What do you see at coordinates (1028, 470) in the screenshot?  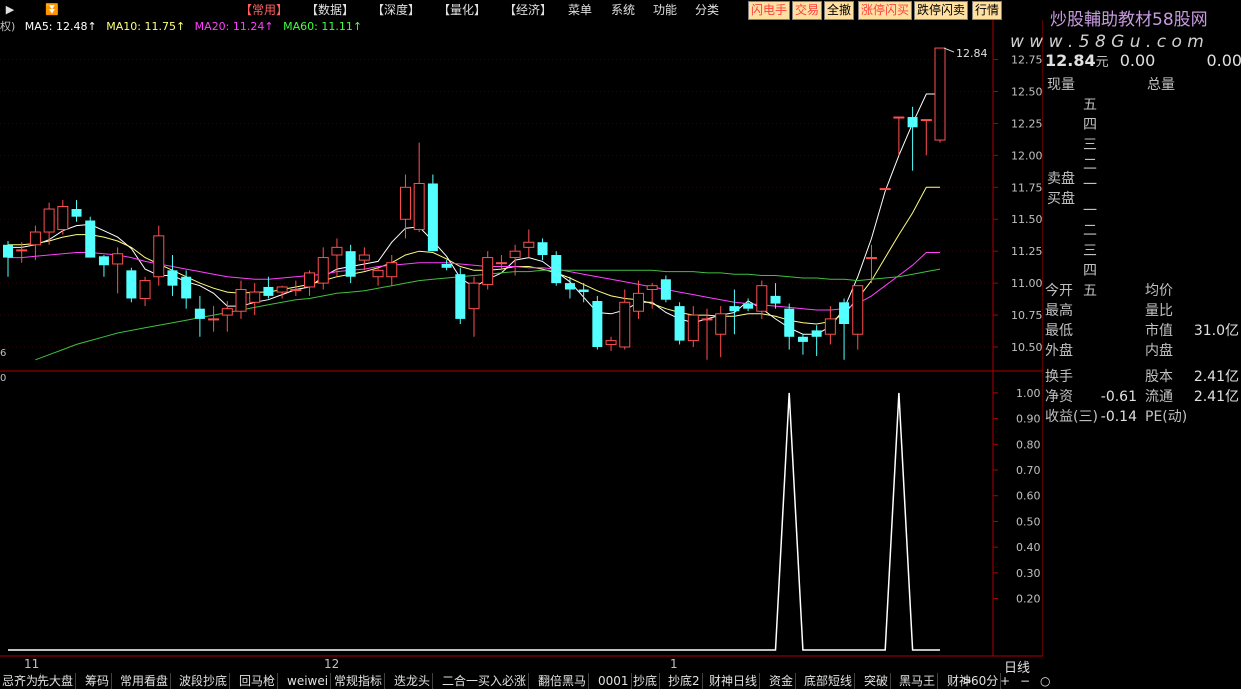 I see `indicator-tick-label: 0.70` at bounding box center [1028, 470].